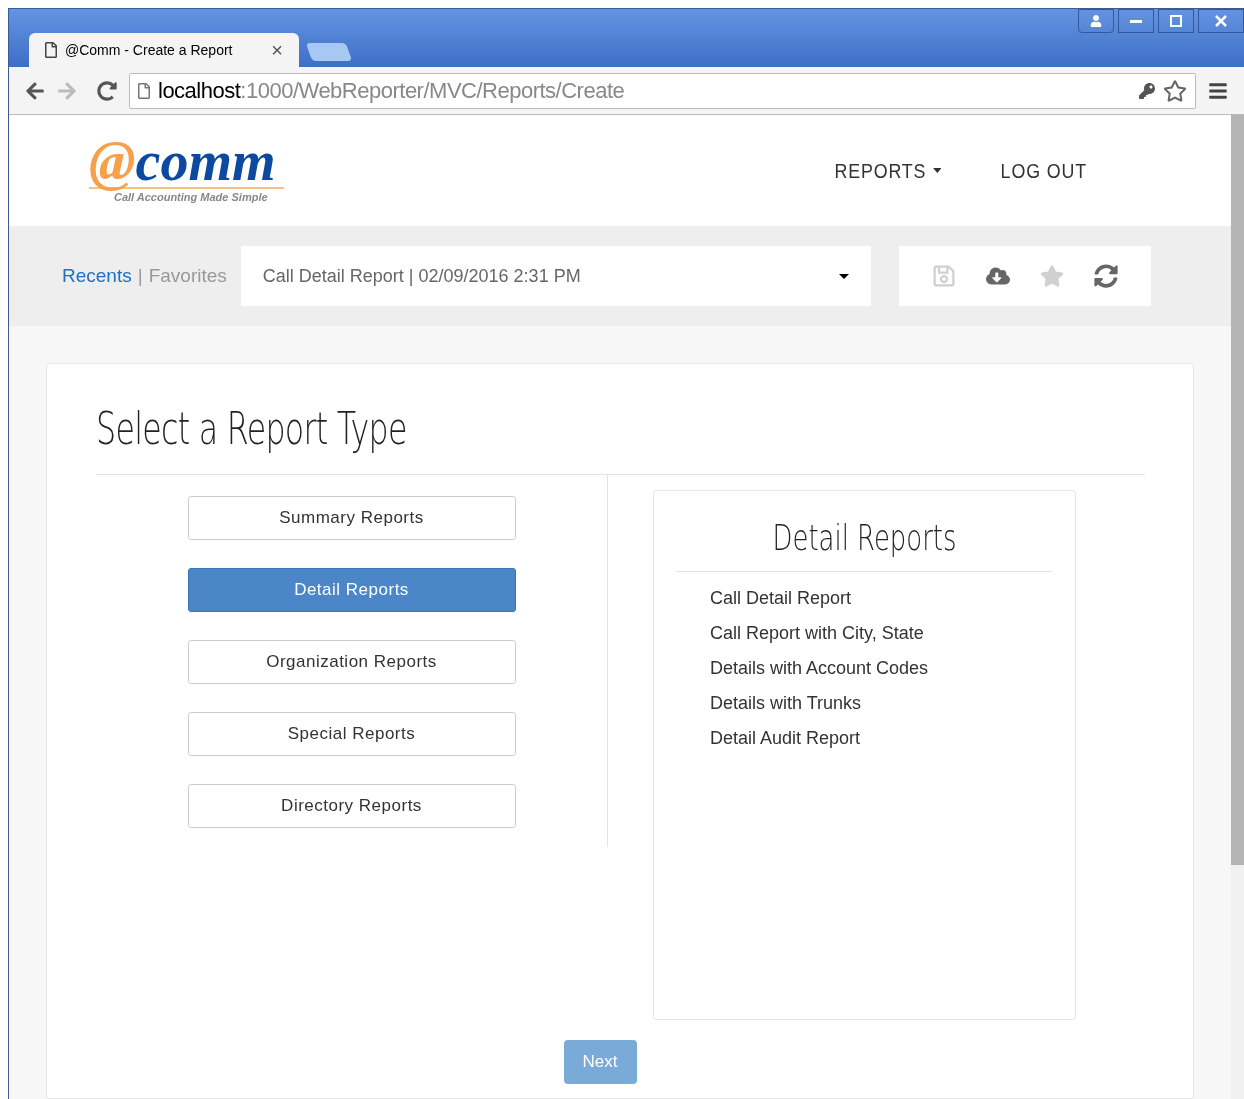 The width and height of the screenshot is (1244, 1099). I want to click on person-icon, so click(1096, 21).